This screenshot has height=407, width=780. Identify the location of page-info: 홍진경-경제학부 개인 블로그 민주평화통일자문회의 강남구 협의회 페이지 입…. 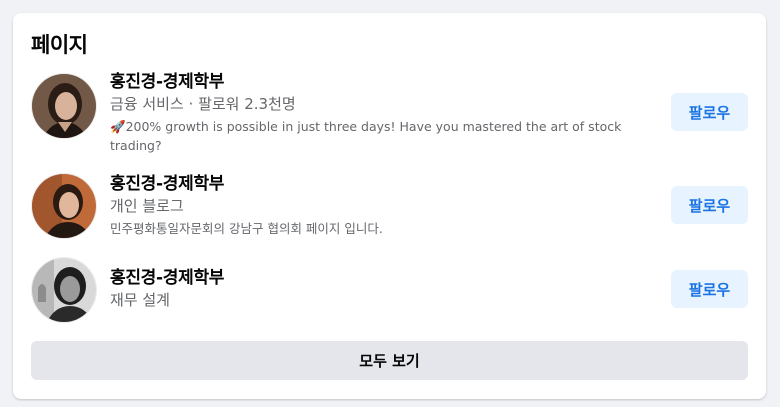
(380, 205).